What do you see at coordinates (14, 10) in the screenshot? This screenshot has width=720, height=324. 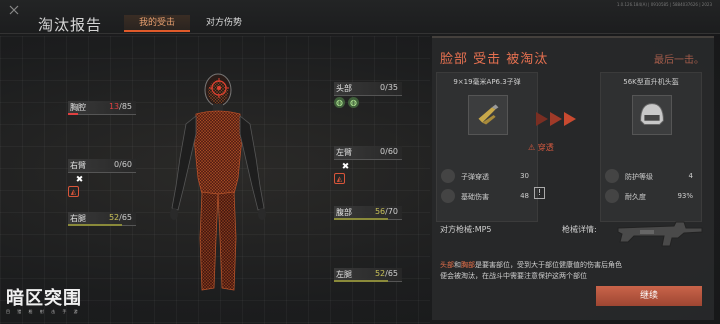 I see `close-icon` at bounding box center [14, 10].